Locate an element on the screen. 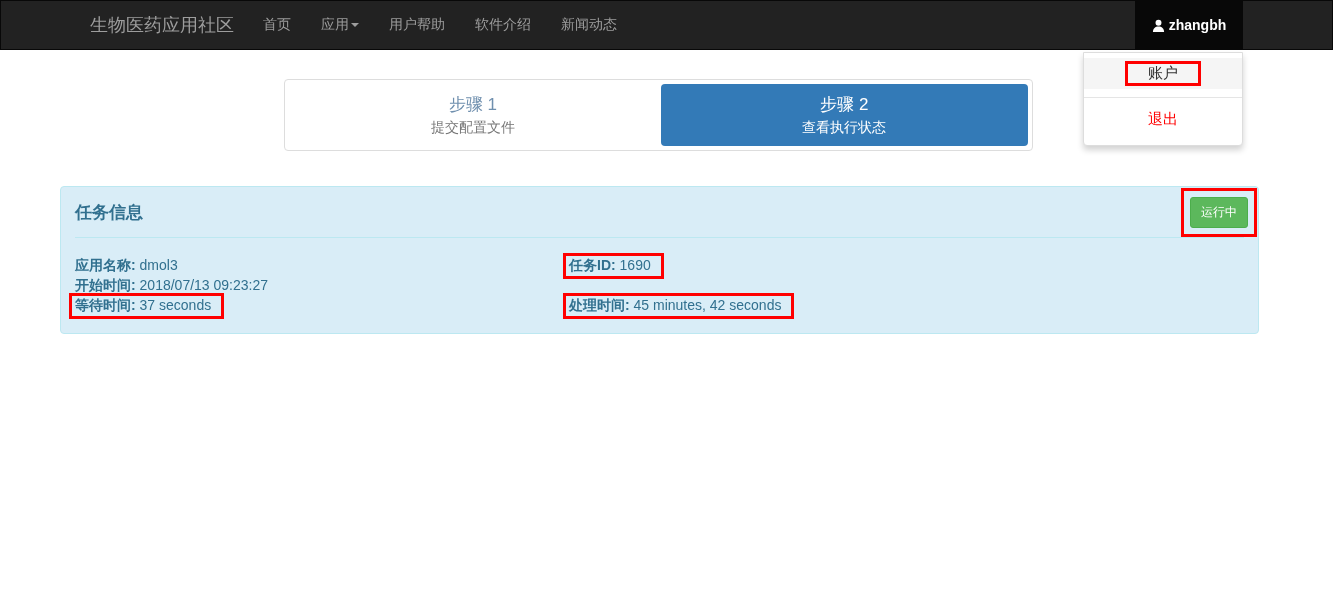 The image size is (1333, 616). user-icon is located at coordinates (1158, 25).